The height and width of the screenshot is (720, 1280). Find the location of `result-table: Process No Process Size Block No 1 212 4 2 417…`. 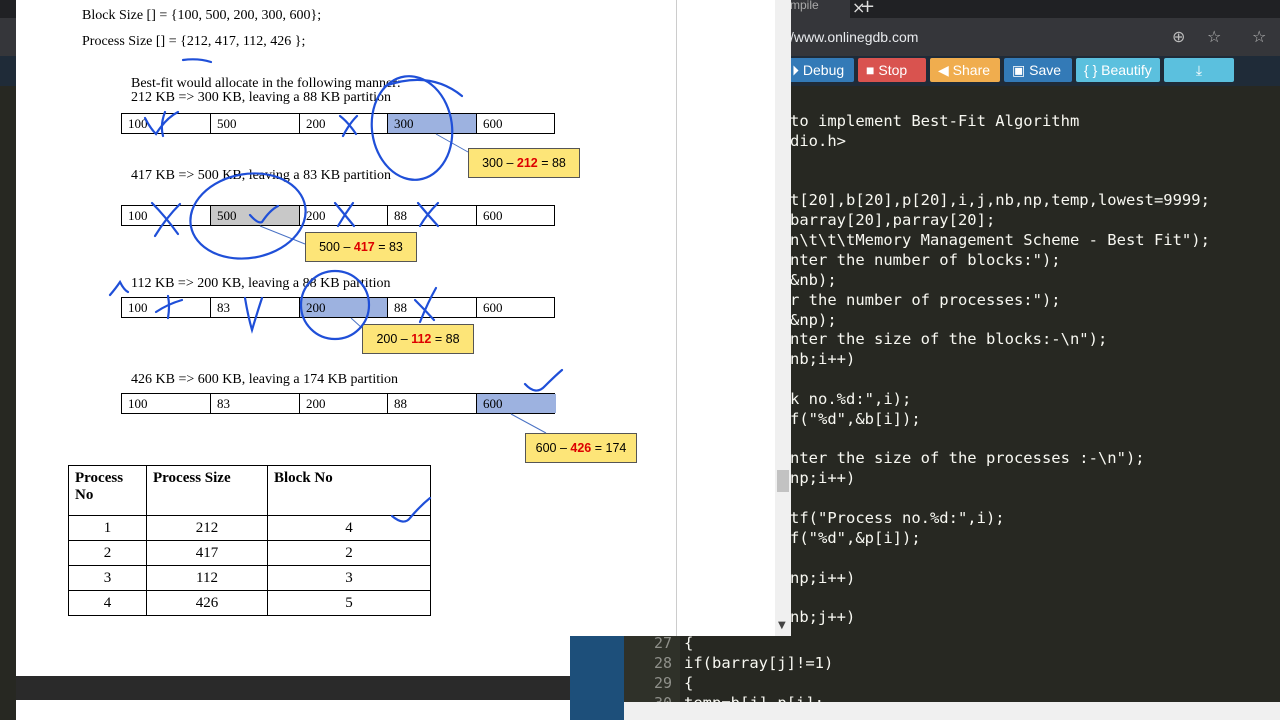

result-table: Process No Process Size Block No 1 212 4 2 417… is located at coordinates (249, 540).